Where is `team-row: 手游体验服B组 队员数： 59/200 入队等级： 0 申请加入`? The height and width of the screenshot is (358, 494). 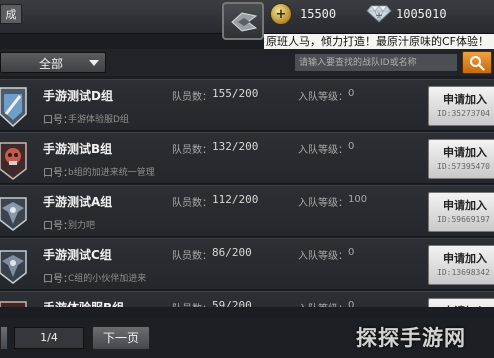
team-row: 手游体验服B组 队员数： 59/200 入队等级： 0 申请加入 is located at coordinates (247, 299).